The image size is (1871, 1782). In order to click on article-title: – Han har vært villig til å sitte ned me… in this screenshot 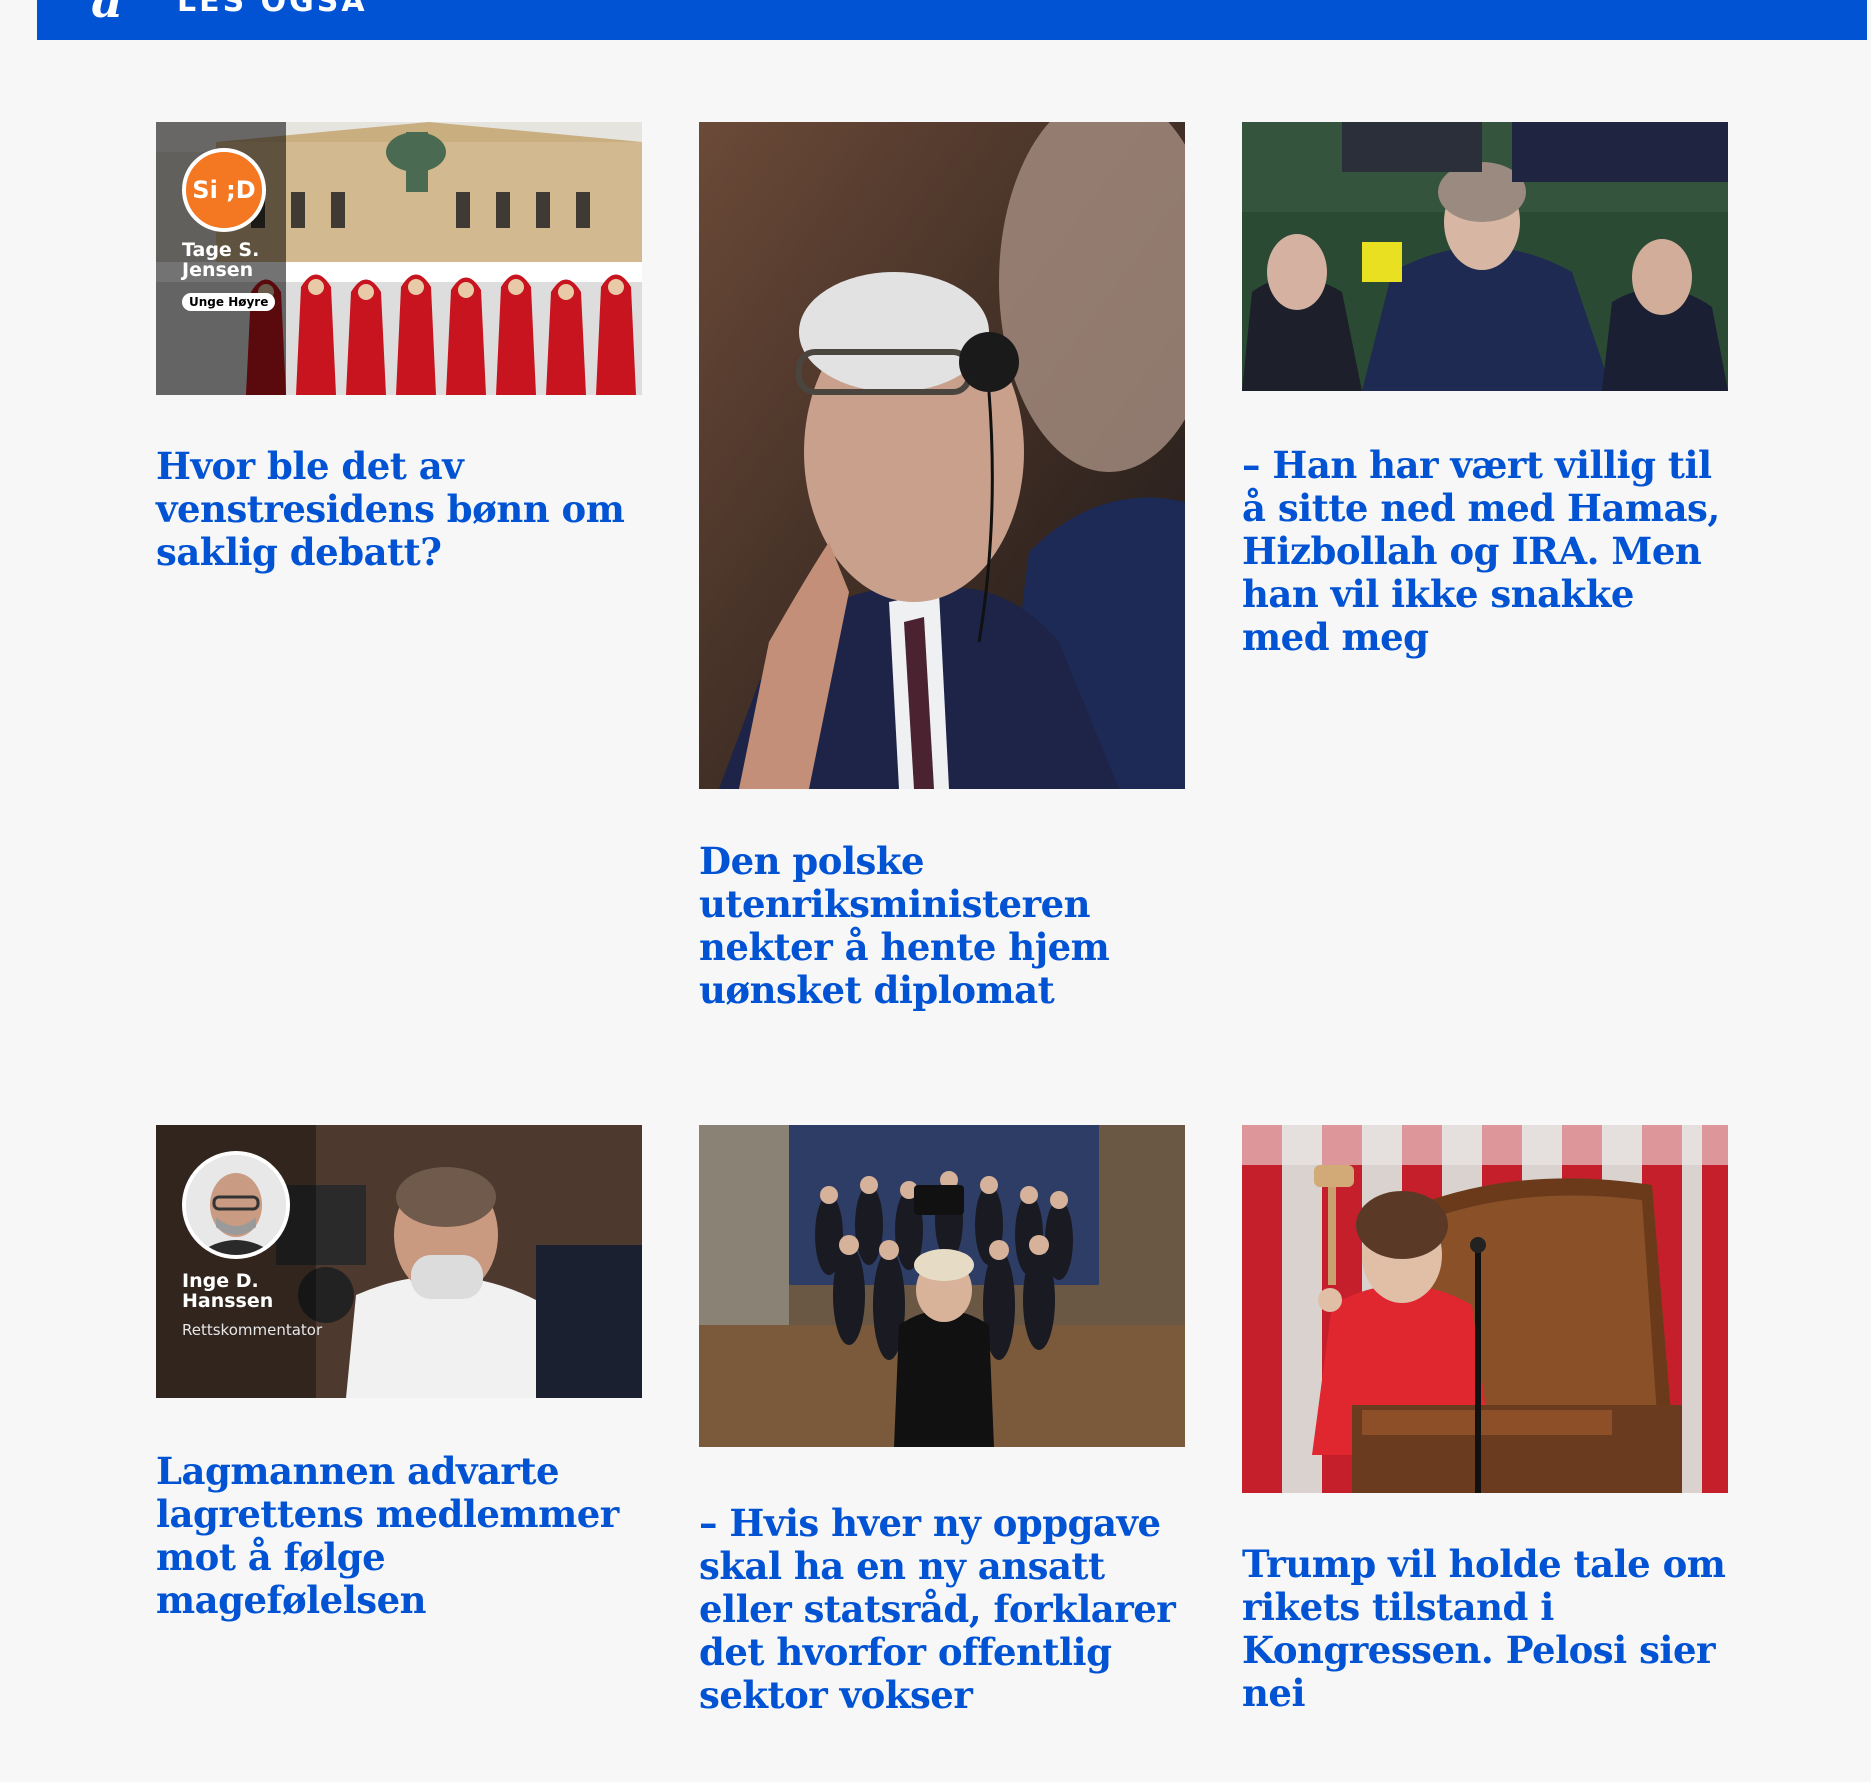, I will do `click(1485, 551)`.